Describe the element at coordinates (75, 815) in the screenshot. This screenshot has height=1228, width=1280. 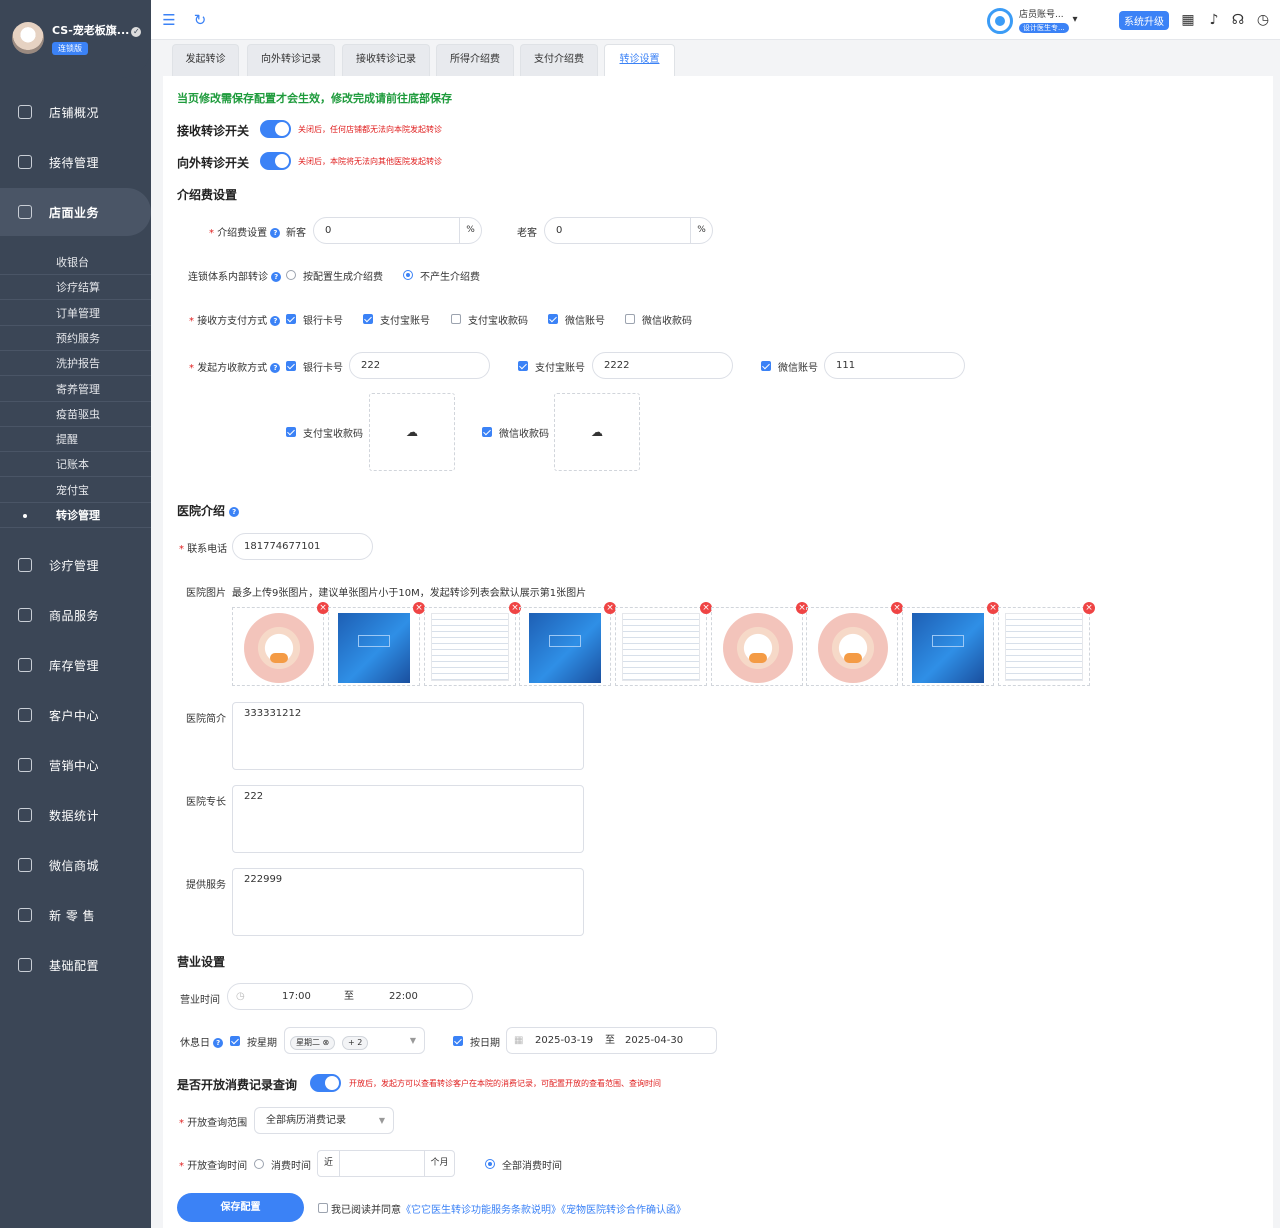
I see `sidebar-item-statistics: 数据统计` at that location.